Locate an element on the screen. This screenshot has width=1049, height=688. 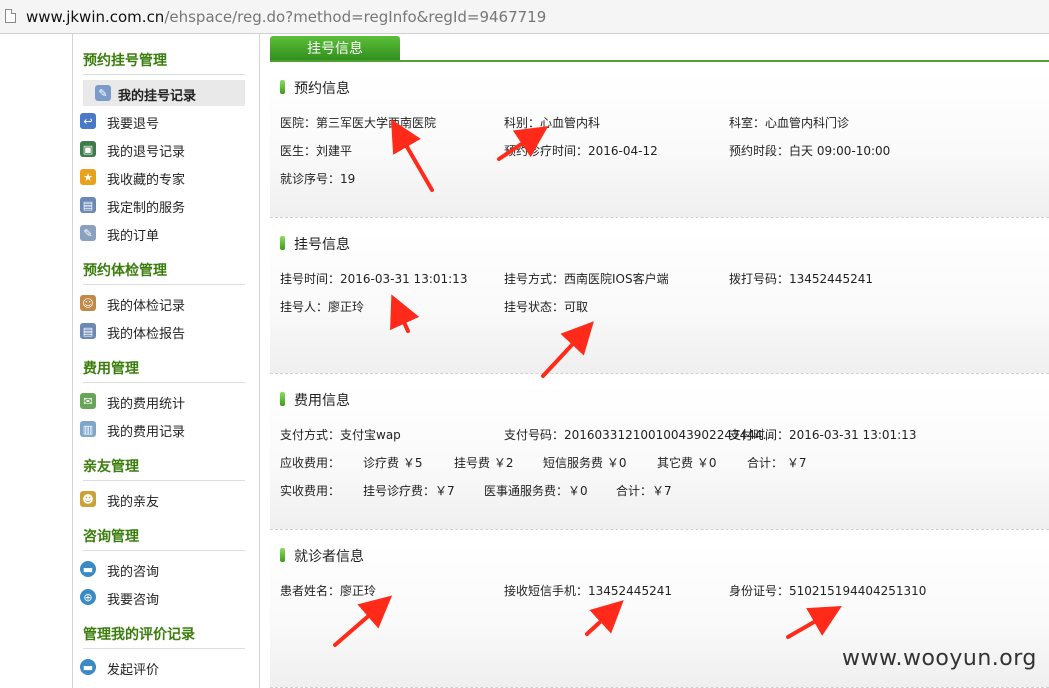
sms-phone-field: 接收短信手机：13452445241 is located at coordinates (588, 591).